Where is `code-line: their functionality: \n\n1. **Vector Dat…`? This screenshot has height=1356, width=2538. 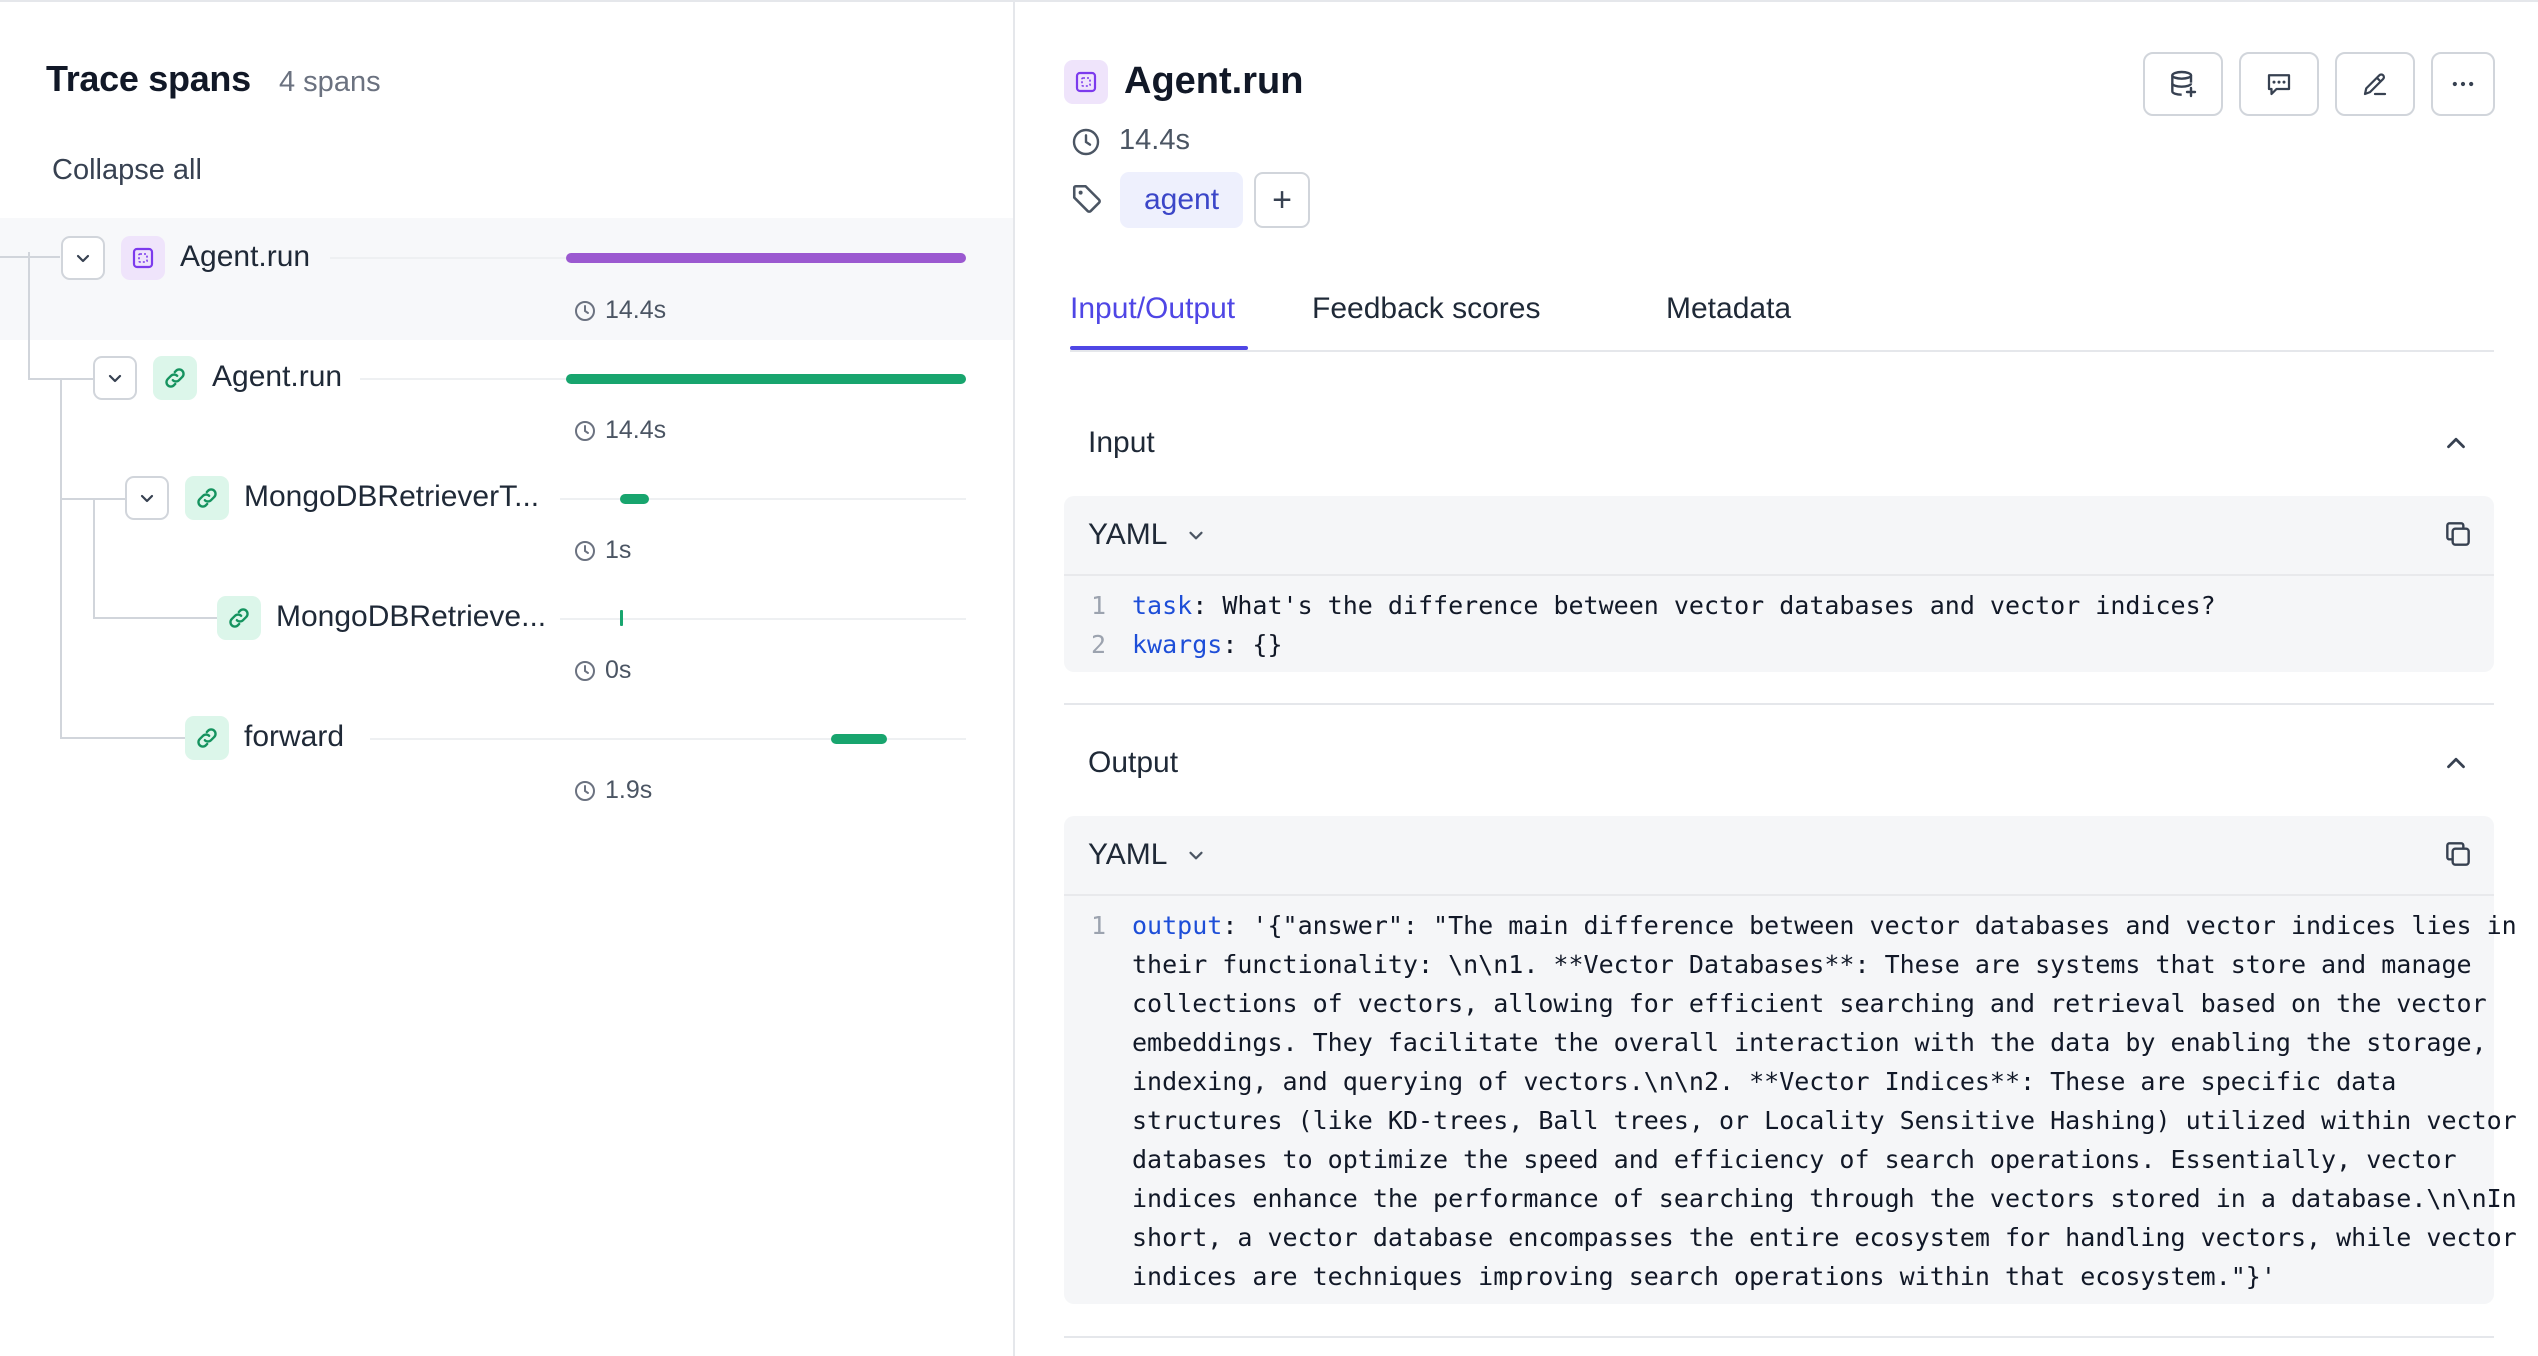 code-line: their functionality: \n\n1. **Vector Dat… is located at coordinates (1802, 964).